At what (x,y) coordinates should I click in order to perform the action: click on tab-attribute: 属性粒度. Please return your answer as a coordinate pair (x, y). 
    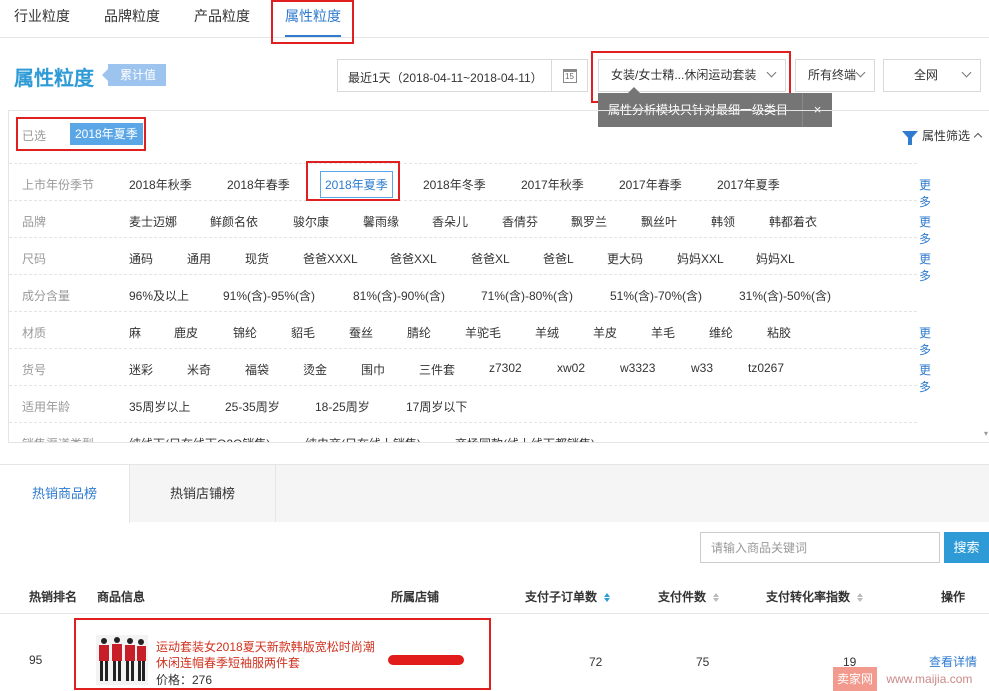
    Looking at the image, I should click on (313, 19).